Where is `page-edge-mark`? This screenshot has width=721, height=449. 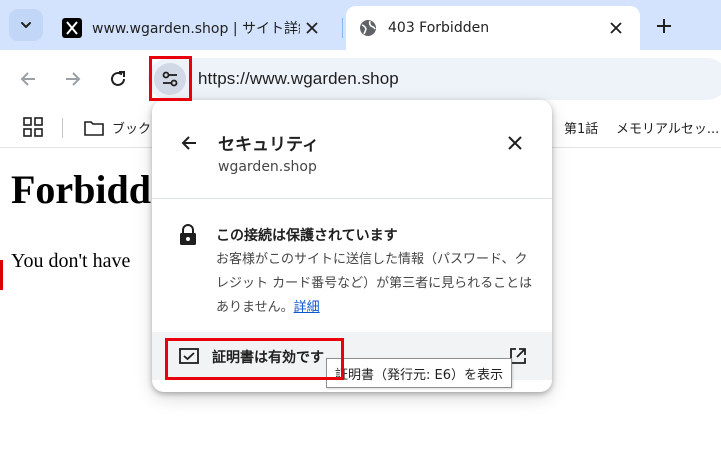 page-edge-mark is located at coordinates (1, 275).